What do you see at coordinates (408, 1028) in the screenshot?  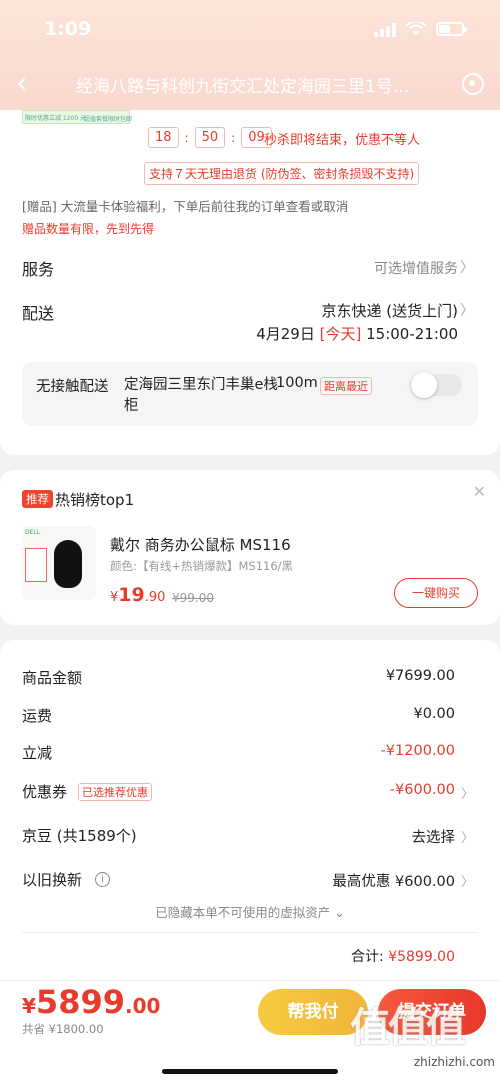 I see `watermark-logo: 值值值` at bounding box center [408, 1028].